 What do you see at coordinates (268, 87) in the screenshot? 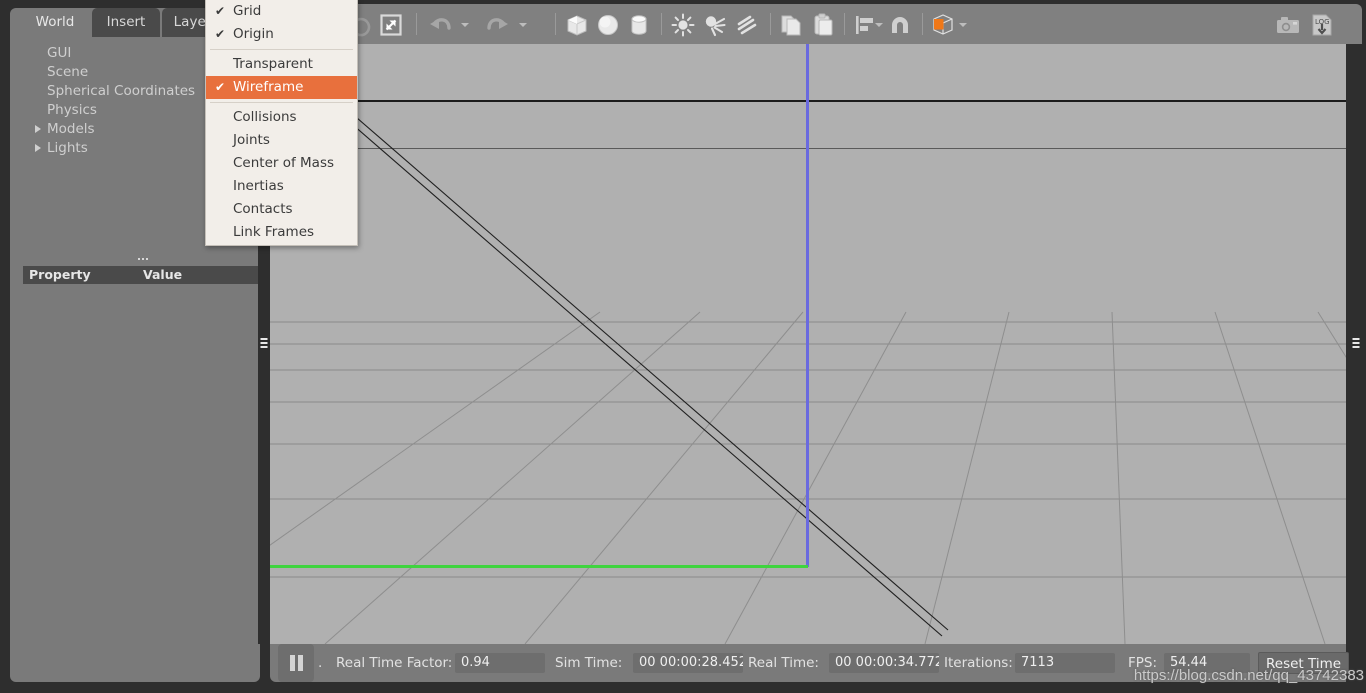
I see `menu-item-label: Wireframe` at bounding box center [268, 87].